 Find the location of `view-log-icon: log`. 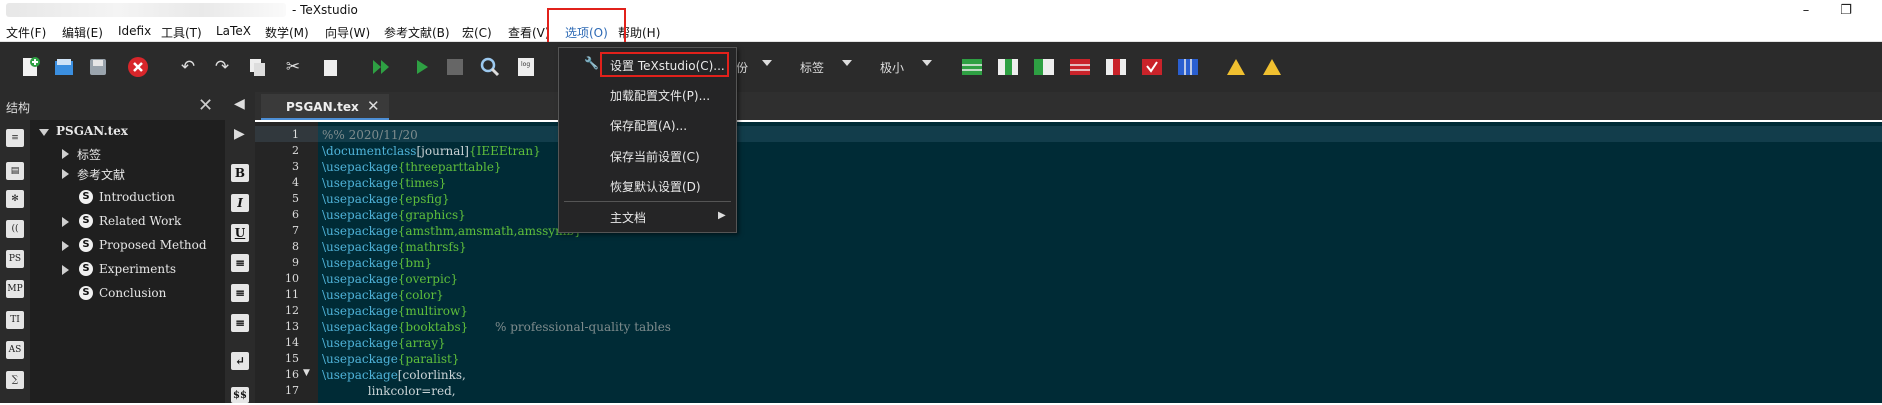

view-log-icon: log is located at coordinates (526, 67).